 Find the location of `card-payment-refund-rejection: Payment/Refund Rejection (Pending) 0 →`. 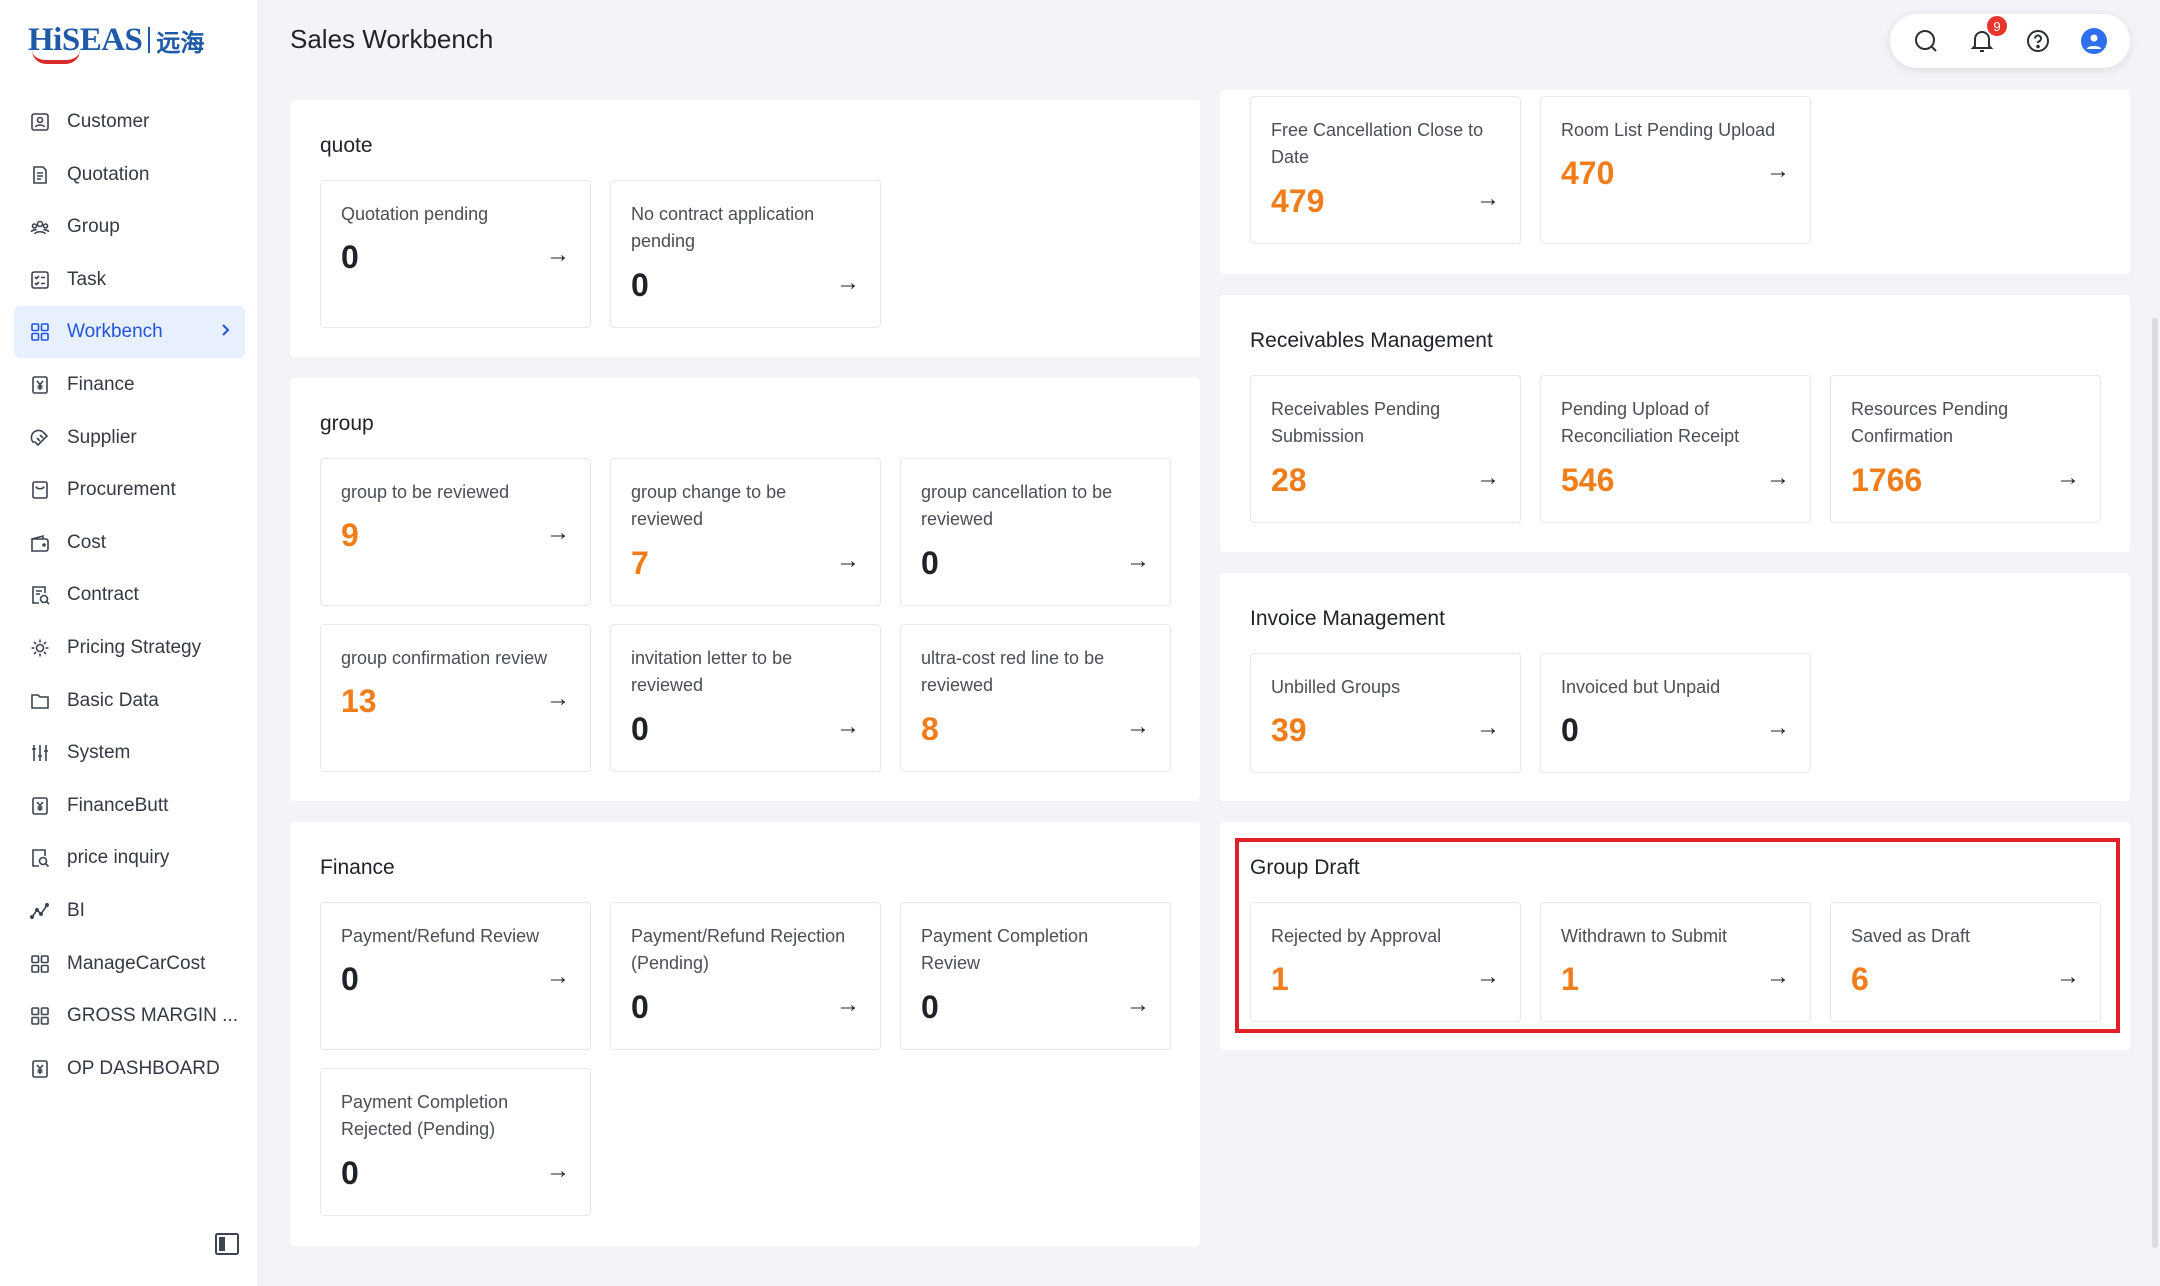

card-payment-refund-rejection: Payment/Refund Rejection (Pending) 0 → is located at coordinates (745, 976).